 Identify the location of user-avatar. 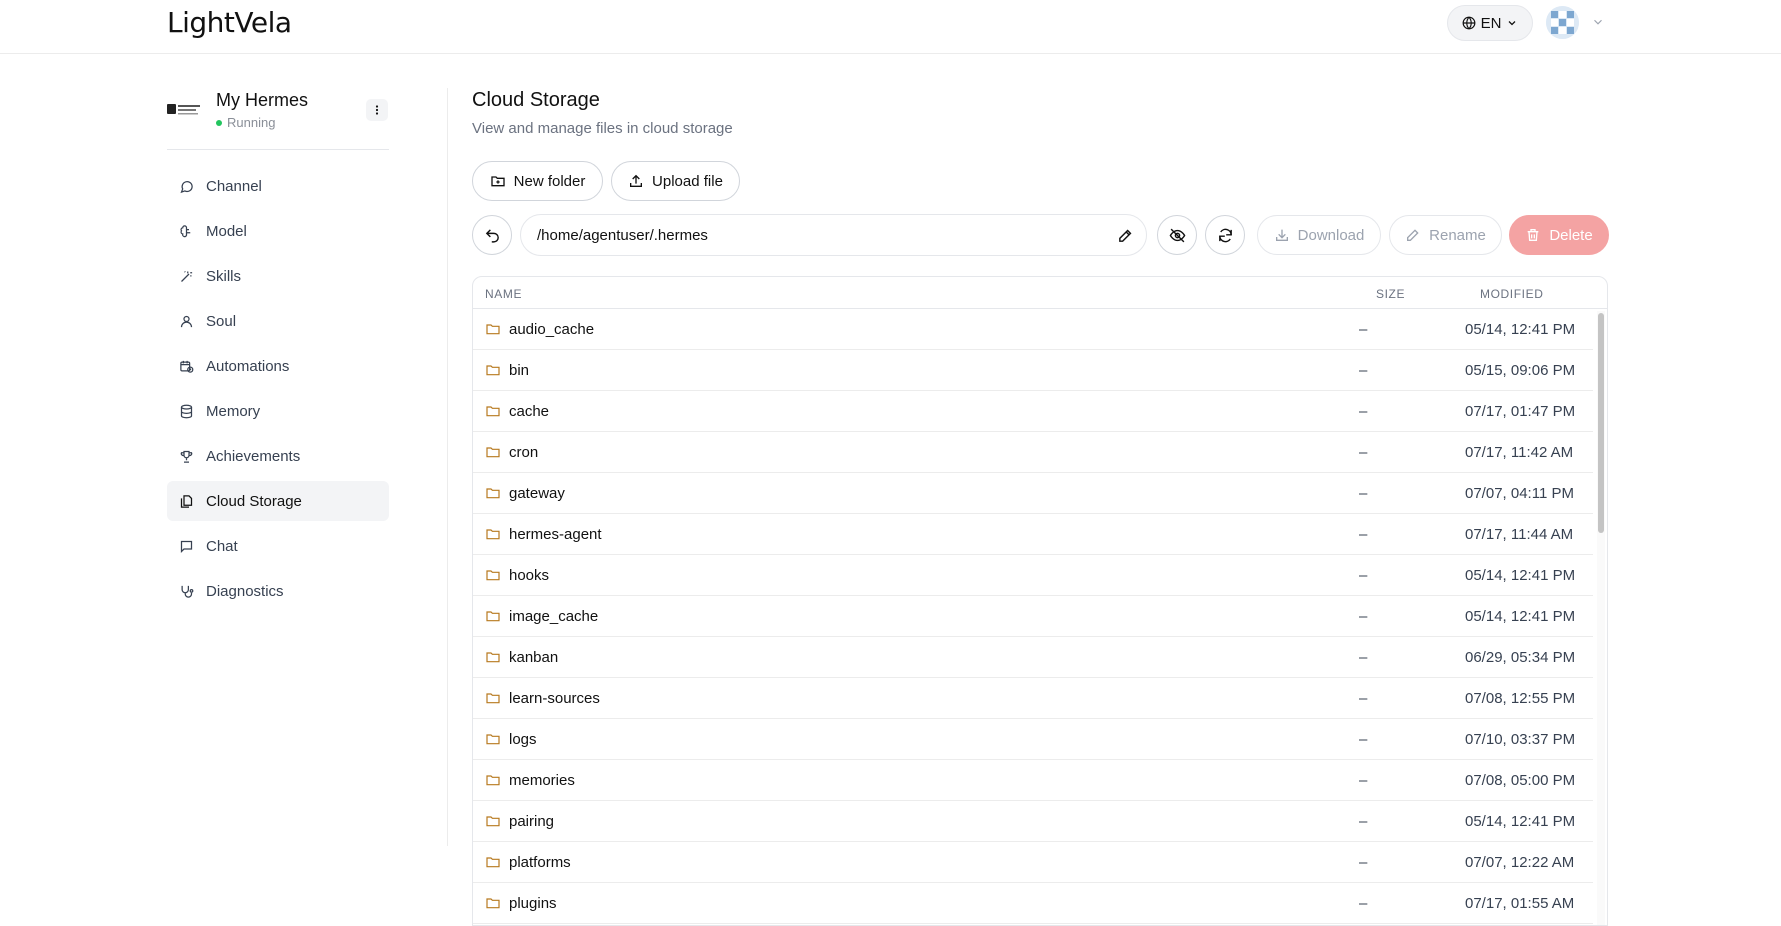
(1562, 22).